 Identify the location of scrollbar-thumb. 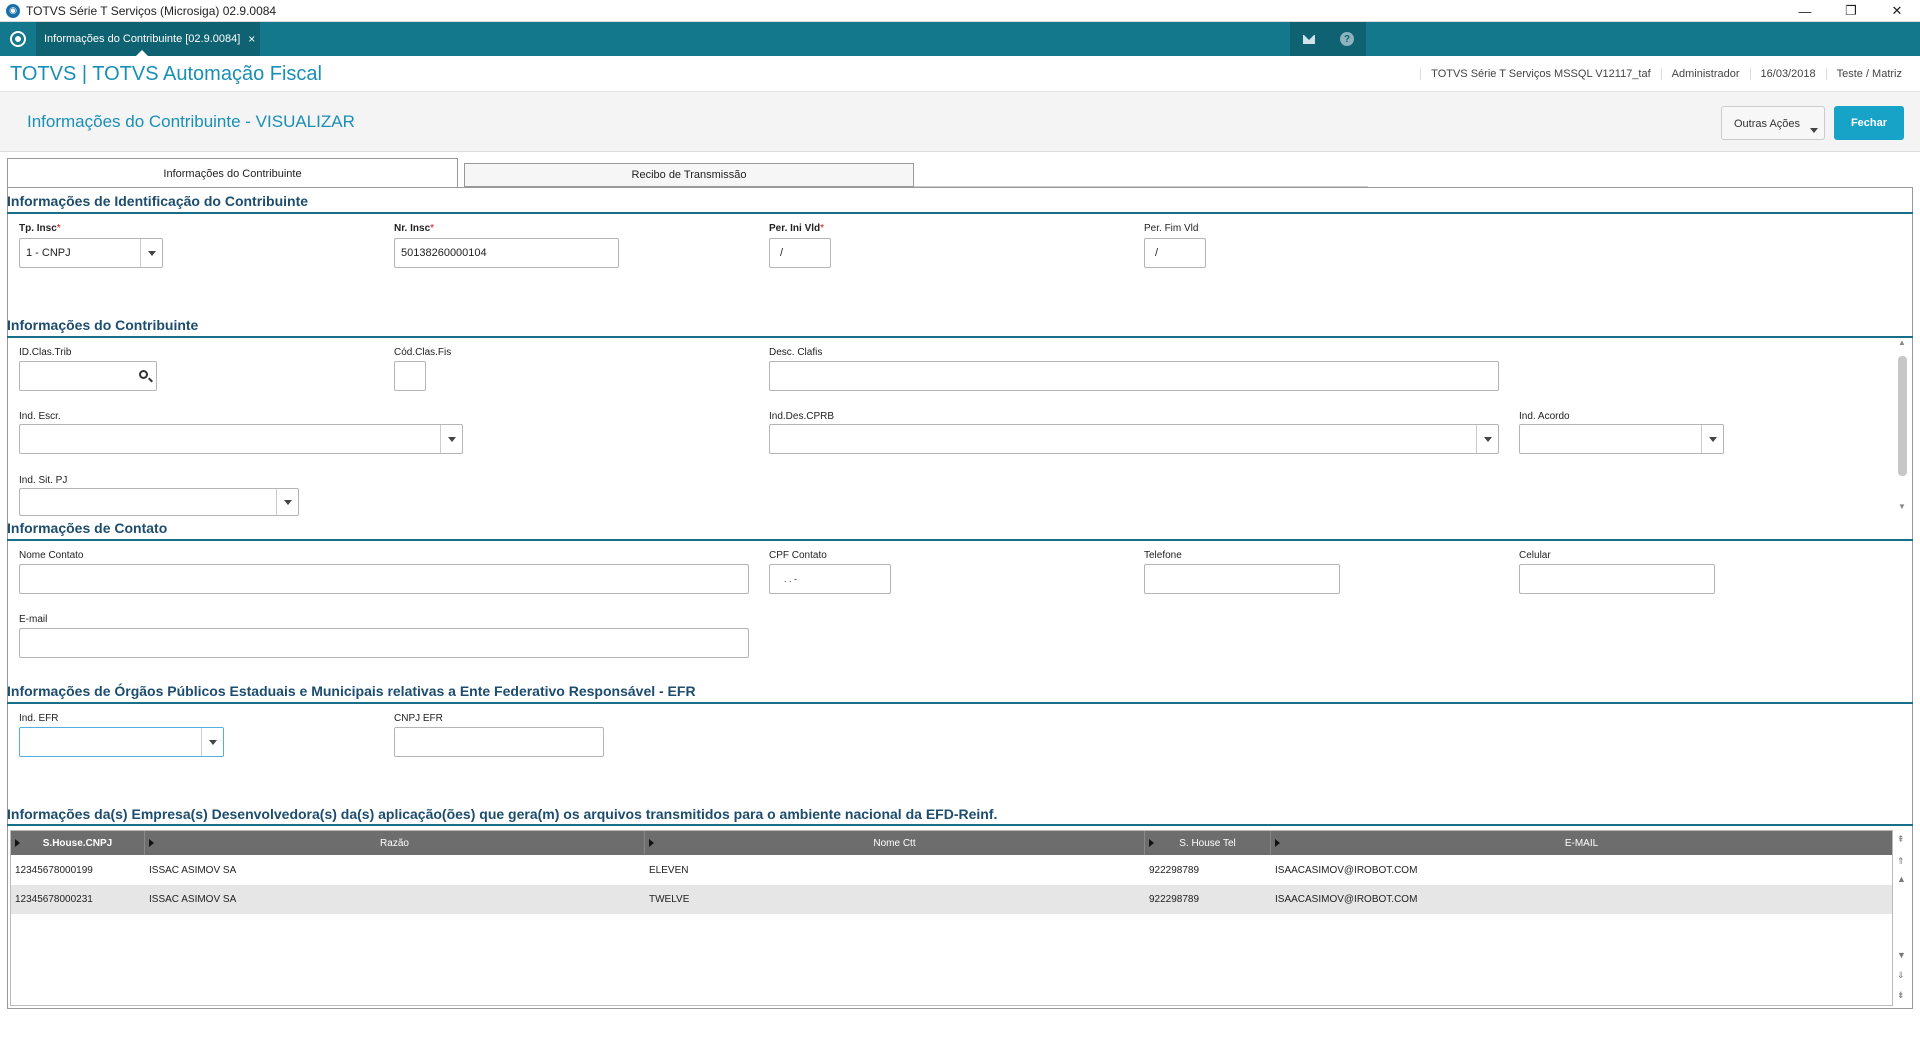
(1902, 416).